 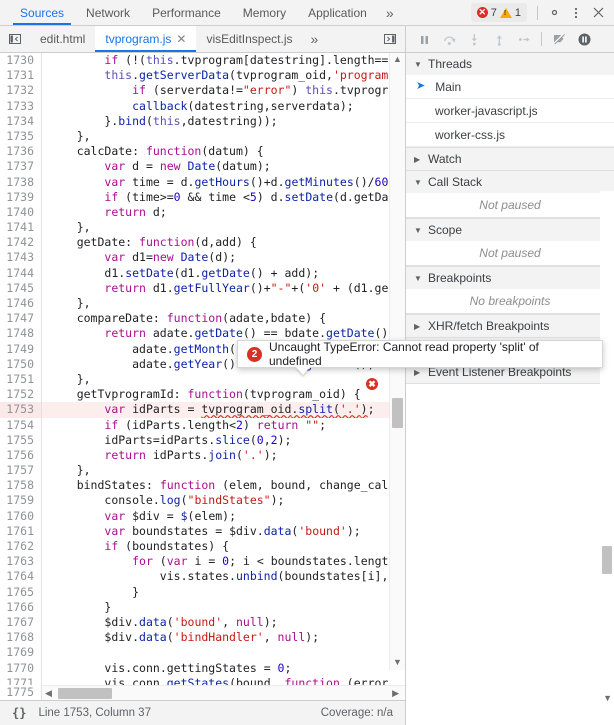 I want to click on inline-error-marker-icon: ✖, so click(x=372, y=384).